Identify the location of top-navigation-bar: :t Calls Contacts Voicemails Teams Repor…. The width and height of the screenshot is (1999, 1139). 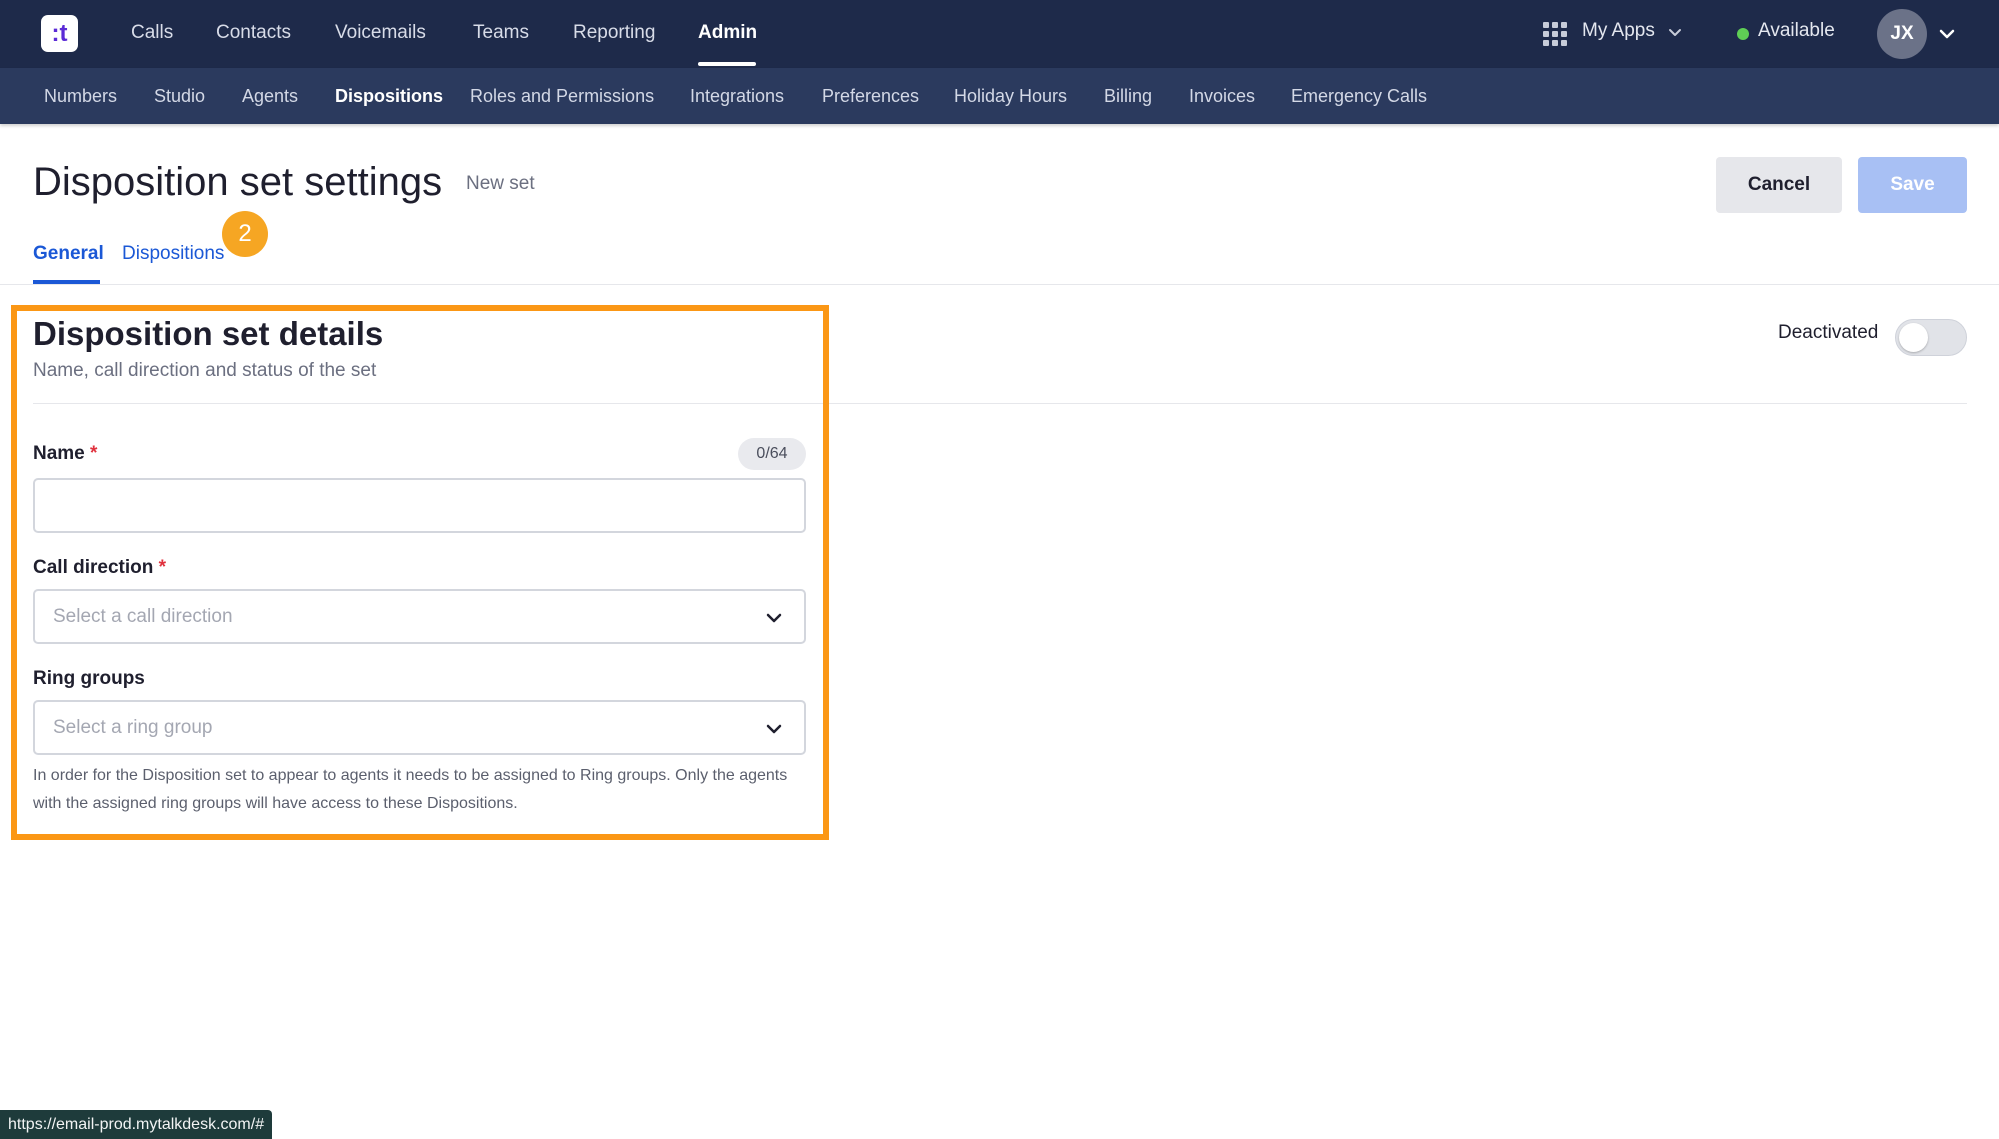
(999, 34).